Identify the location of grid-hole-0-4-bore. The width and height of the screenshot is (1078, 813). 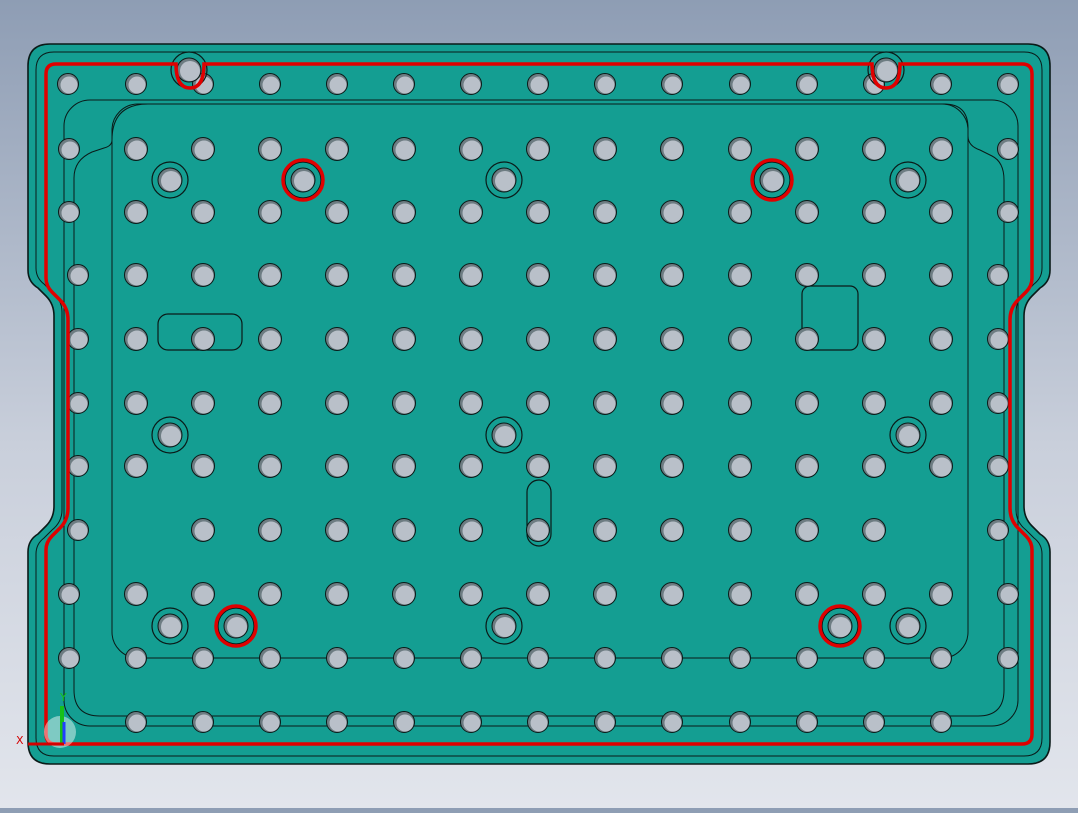
(405, 150).